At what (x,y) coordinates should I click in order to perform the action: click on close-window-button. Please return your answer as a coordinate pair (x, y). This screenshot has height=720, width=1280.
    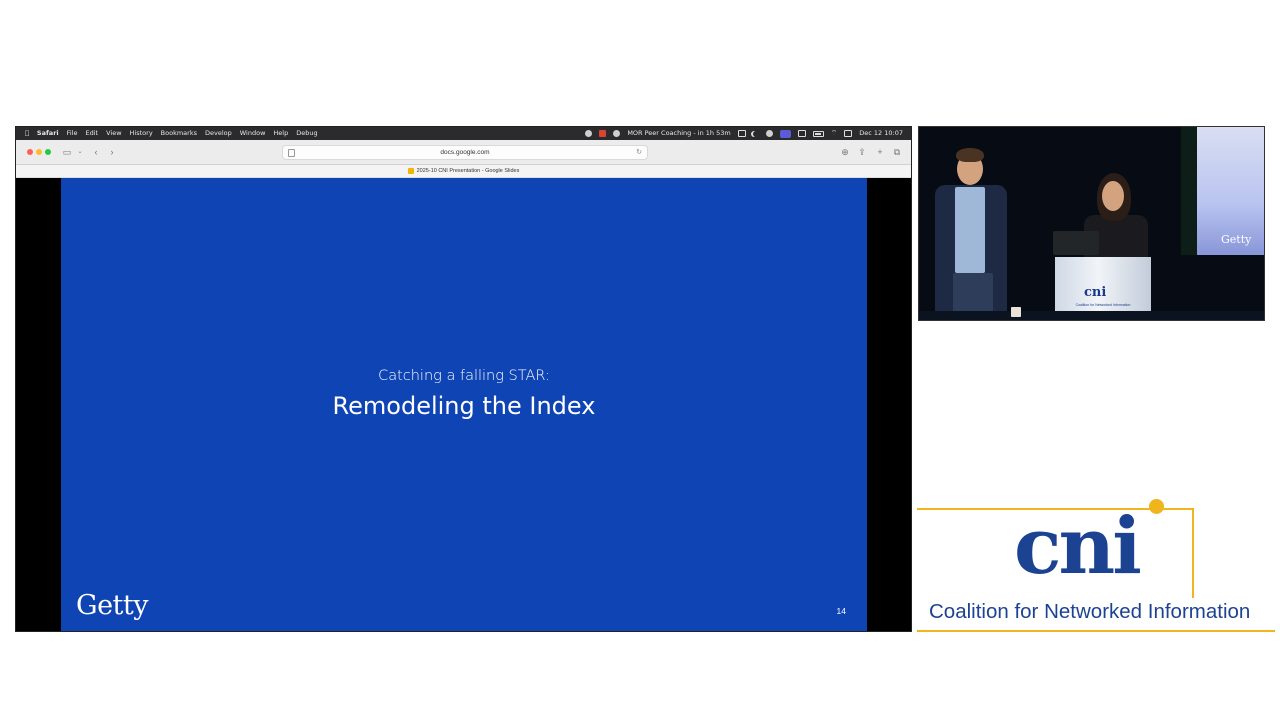
    Looking at the image, I should click on (30, 152).